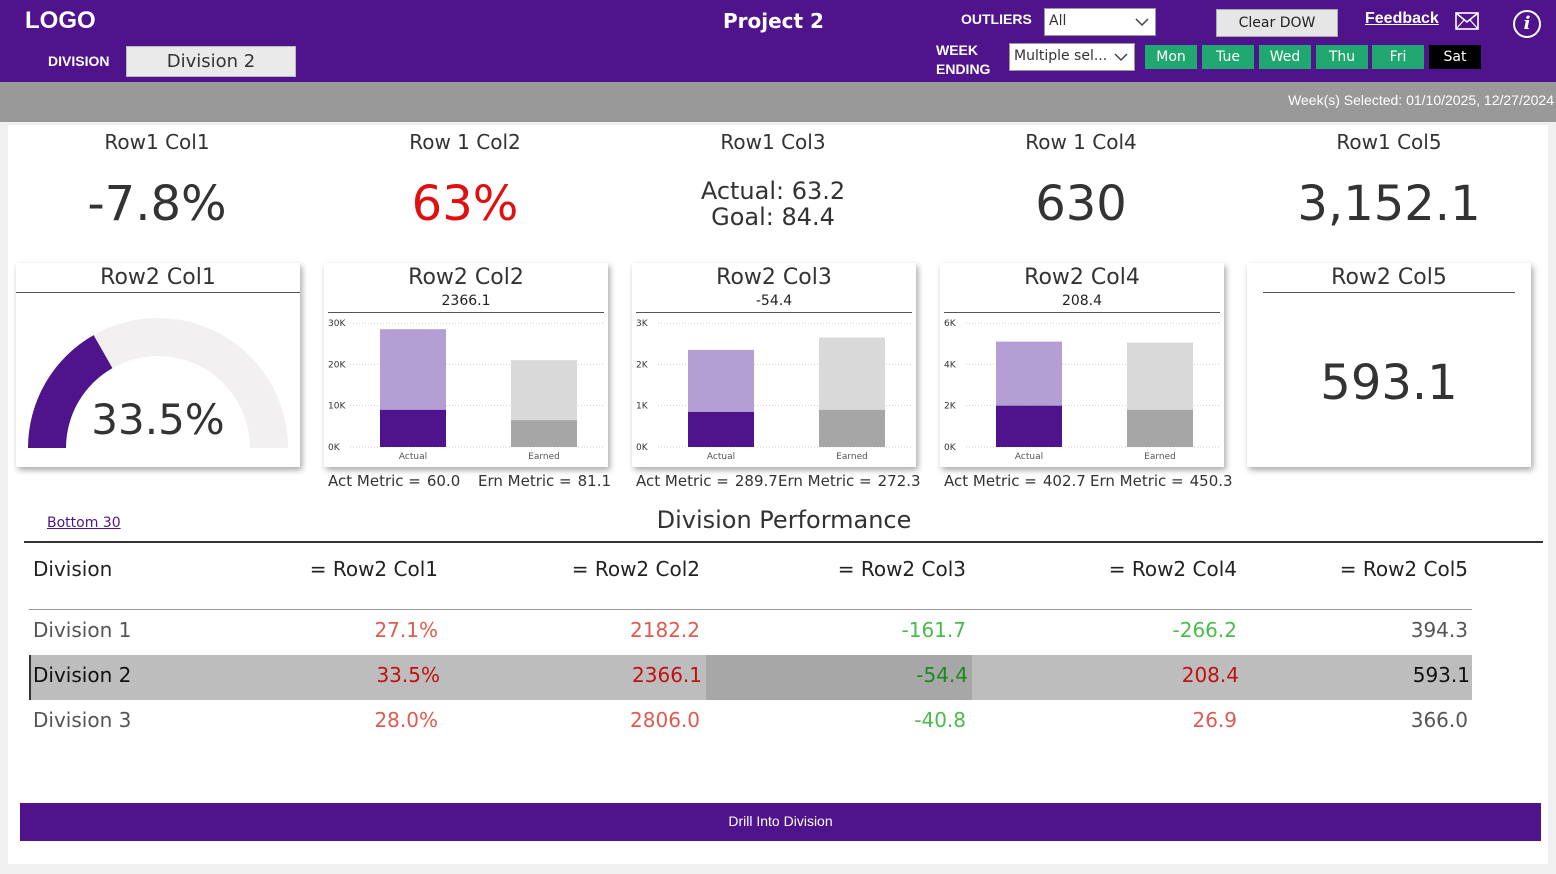  What do you see at coordinates (1342, 57) in the screenshot?
I see `day-button-thu: Thu` at bounding box center [1342, 57].